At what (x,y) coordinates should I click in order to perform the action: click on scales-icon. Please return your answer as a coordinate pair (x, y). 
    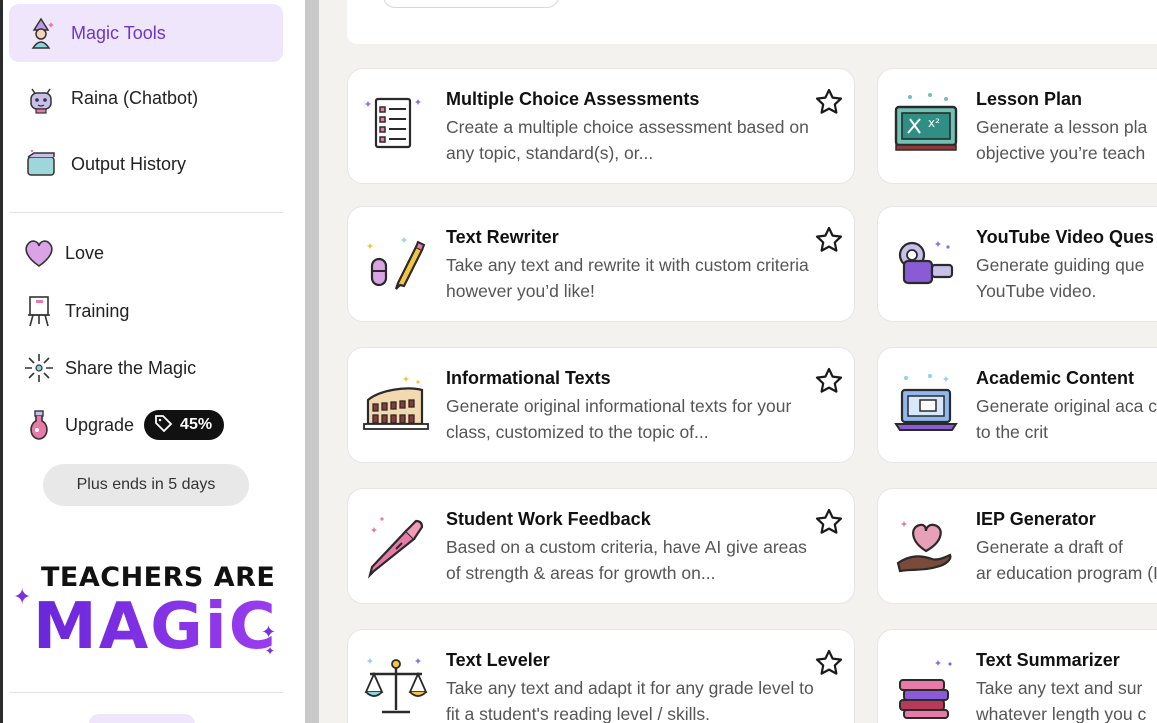
    Looking at the image, I should click on (396, 686).